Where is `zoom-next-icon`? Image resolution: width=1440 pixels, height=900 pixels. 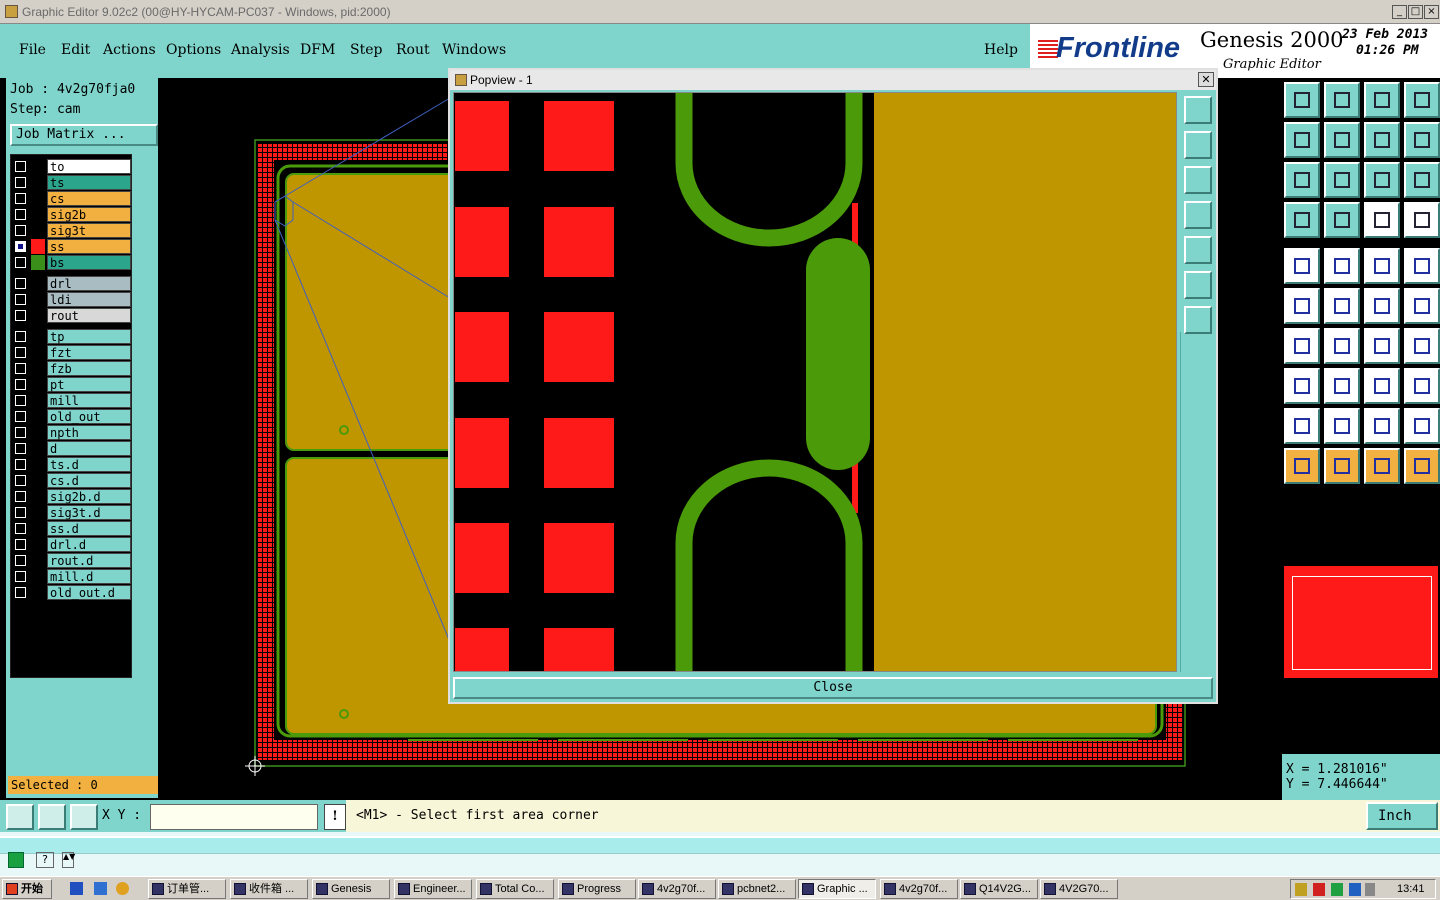
zoom-next-icon is located at coordinates (1342, 140).